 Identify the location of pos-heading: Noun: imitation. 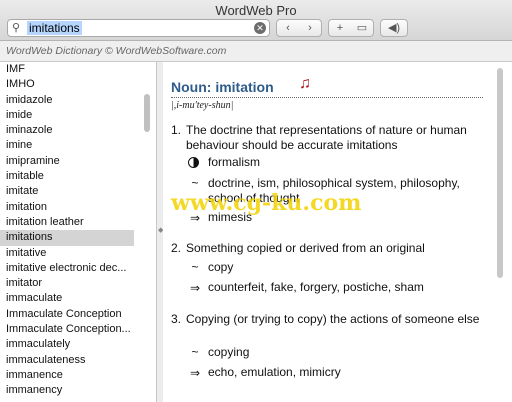
(222, 87).